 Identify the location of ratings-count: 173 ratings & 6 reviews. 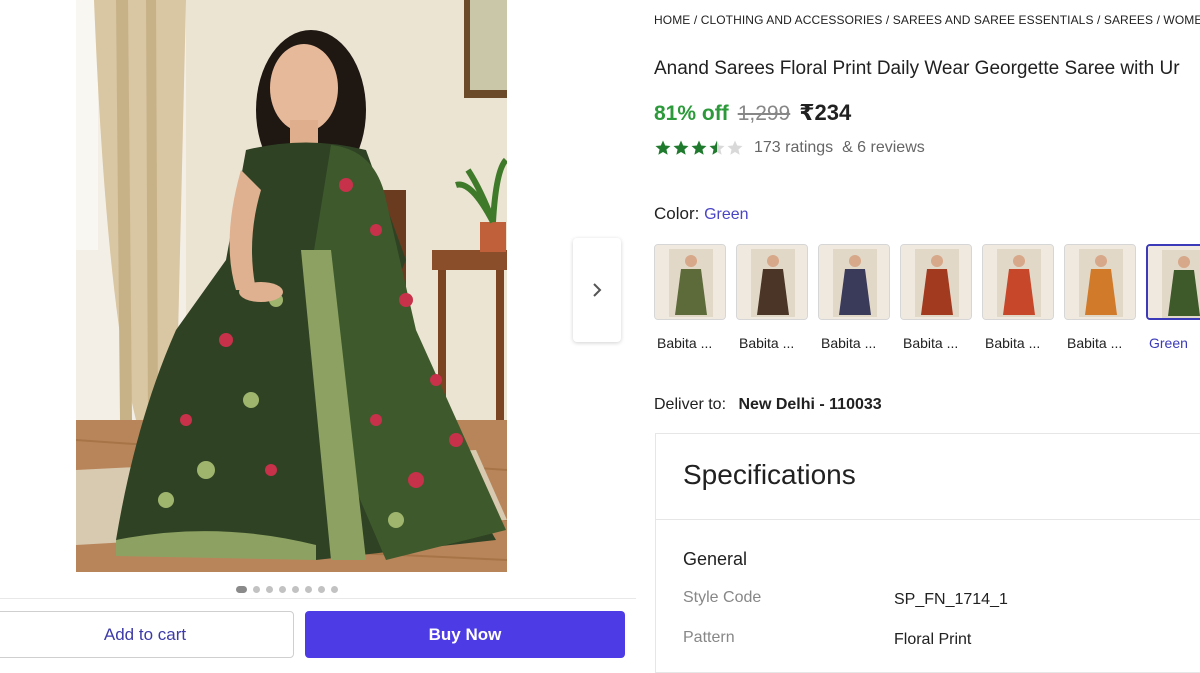
(839, 148).